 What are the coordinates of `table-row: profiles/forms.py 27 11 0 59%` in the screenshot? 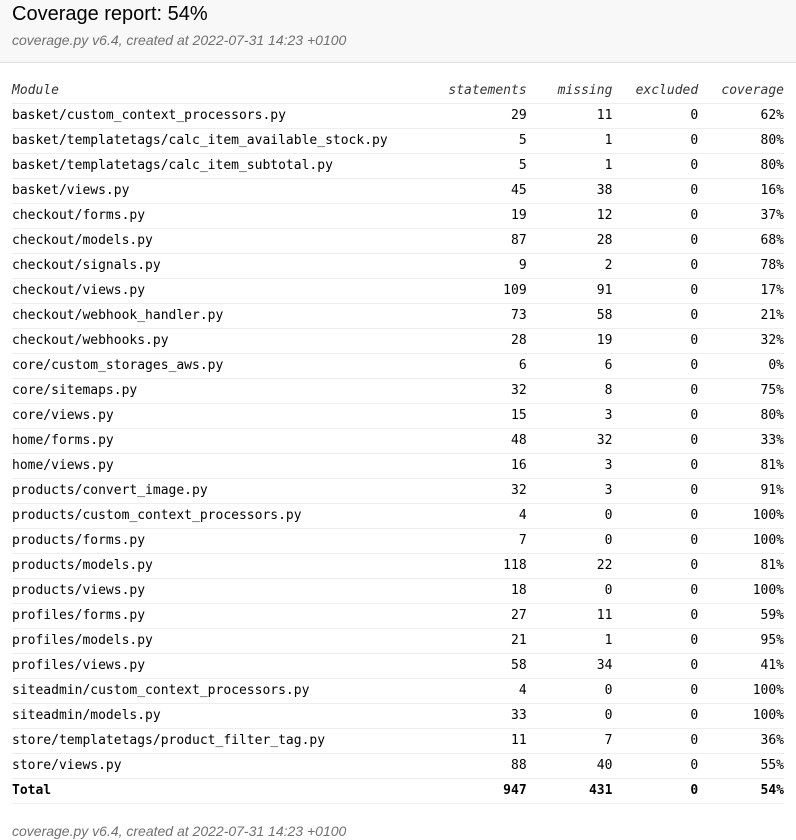 It's located at (398, 616).